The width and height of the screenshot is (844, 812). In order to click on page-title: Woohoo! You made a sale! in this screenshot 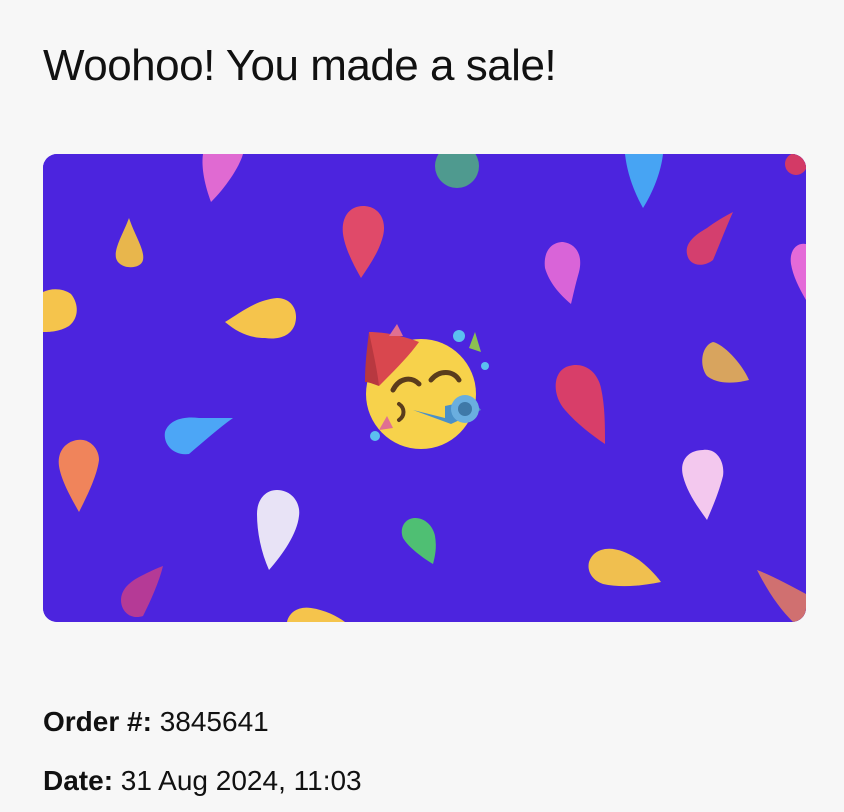, I will do `click(300, 65)`.